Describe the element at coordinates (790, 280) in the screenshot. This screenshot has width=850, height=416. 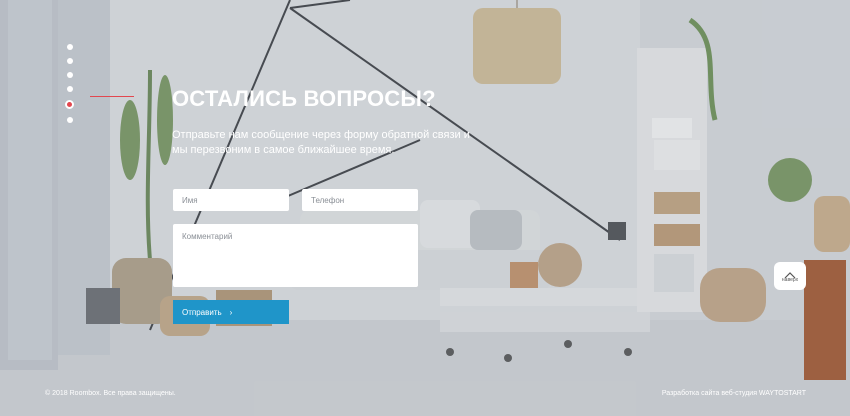
I see `scroll-to-top-label: наверх` at that location.